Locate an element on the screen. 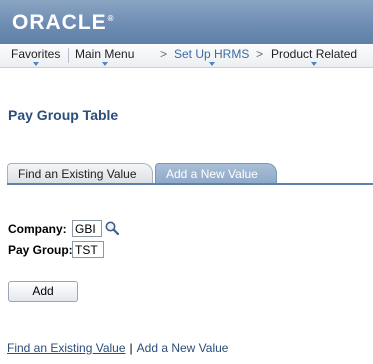 The width and height of the screenshot is (373, 364). lookup-icon is located at coordinates (112, 228).